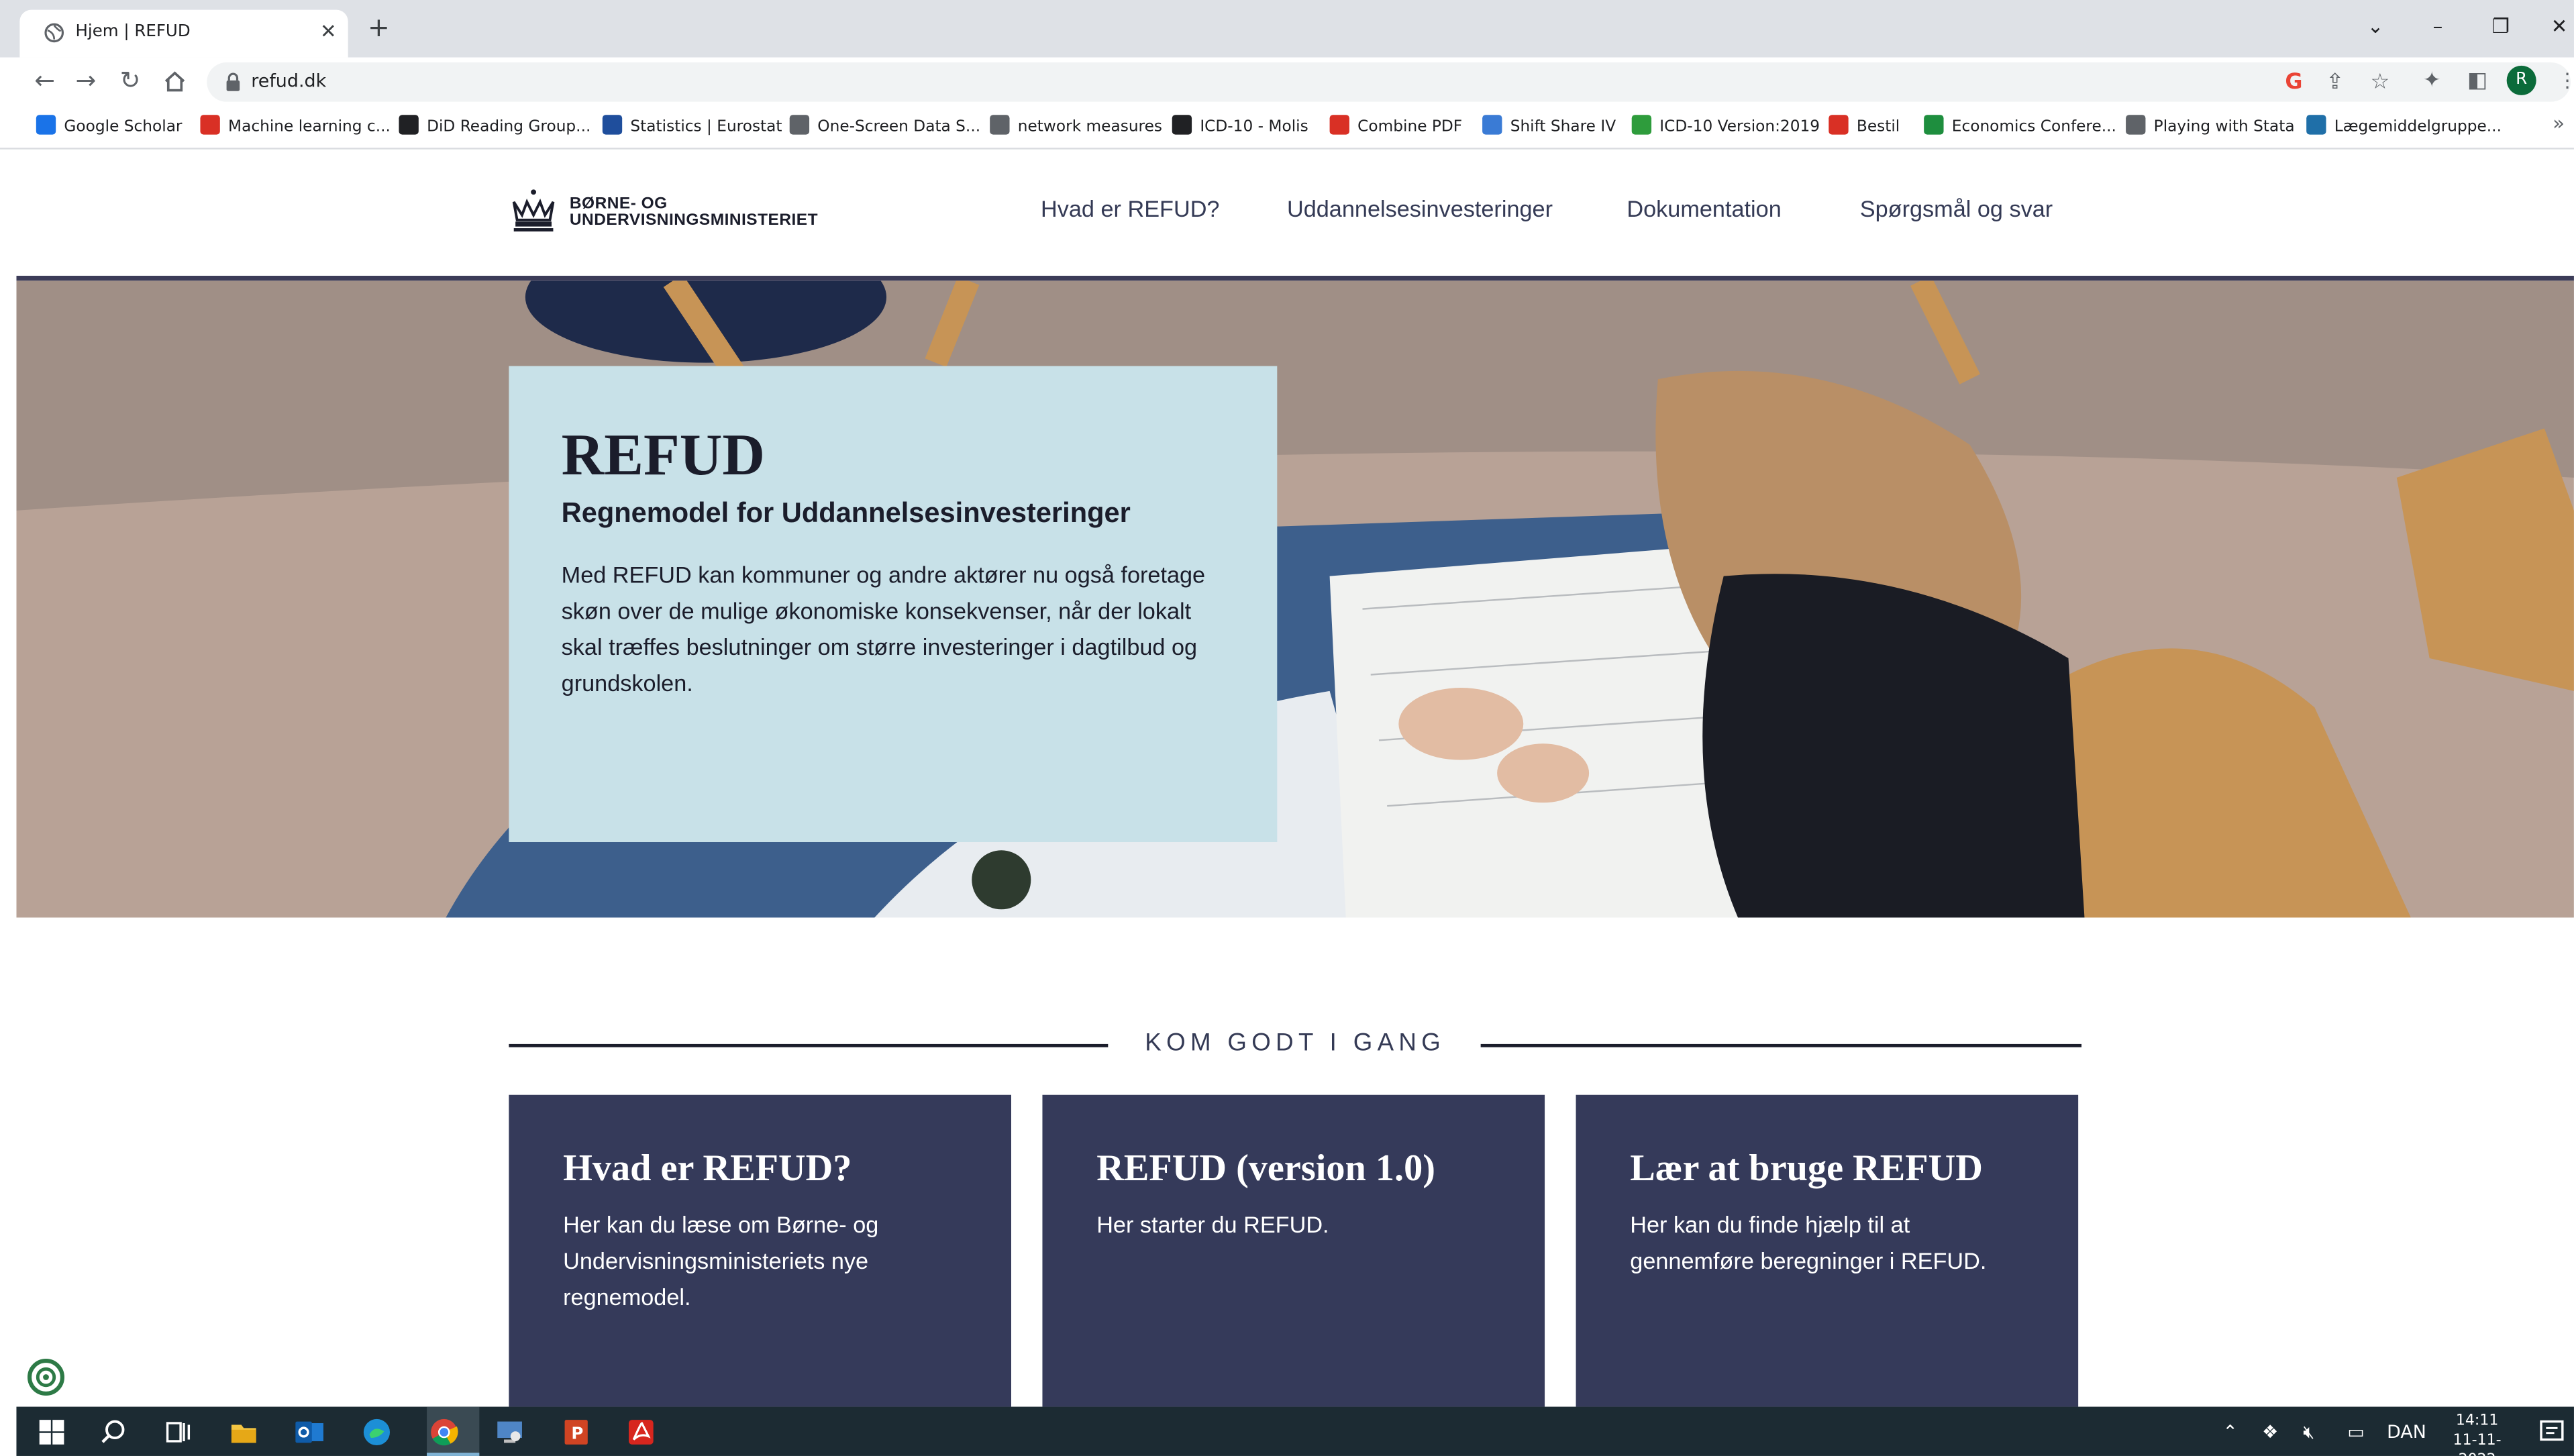  What do you see at coordinates (1549, 126) in the screenshot?
I see `bookmark-item: Shift Share IV` at bounding box center [1549, 126].